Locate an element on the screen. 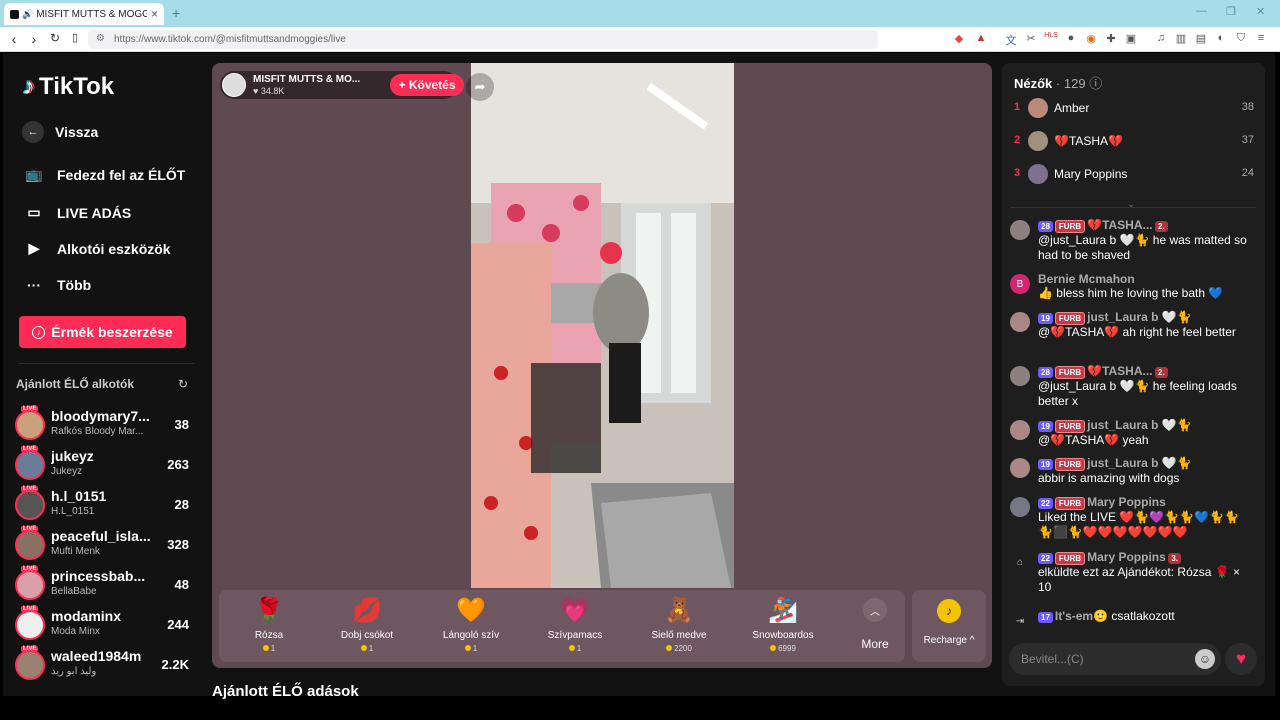  tiktok-note-icon: ♪ is located at coordinates (29, 86).